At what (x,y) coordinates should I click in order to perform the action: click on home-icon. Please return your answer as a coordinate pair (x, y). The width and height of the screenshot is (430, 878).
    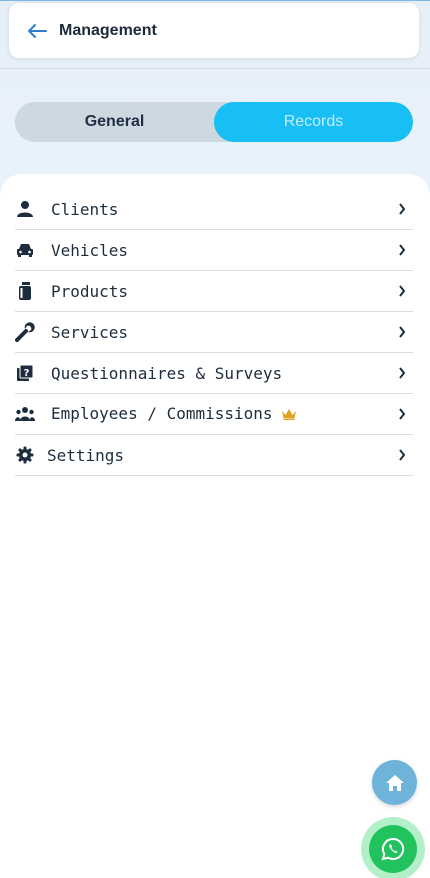
    Looking at the image, I should click on (394, 782).